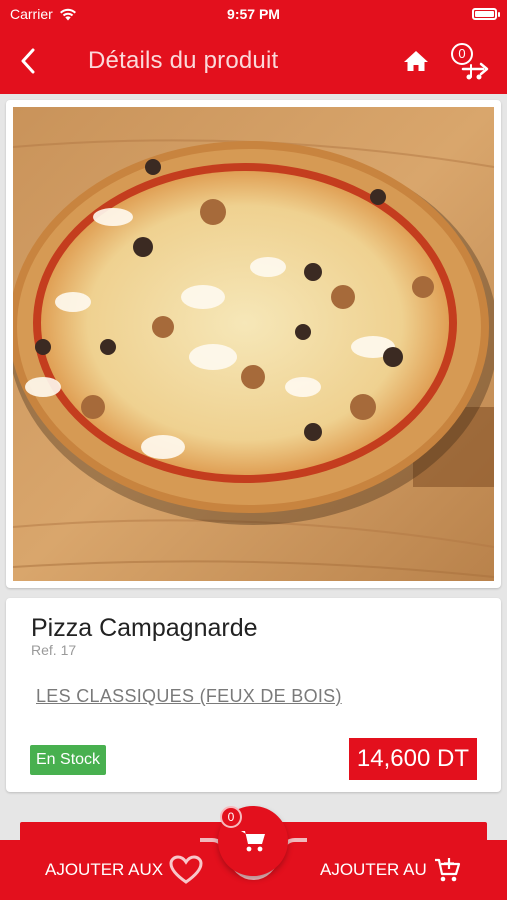  What do you see at coordinates (54, 650) in the screenshot?
I see `product-ref: Ref. 17` at bounding box center [54, 650].